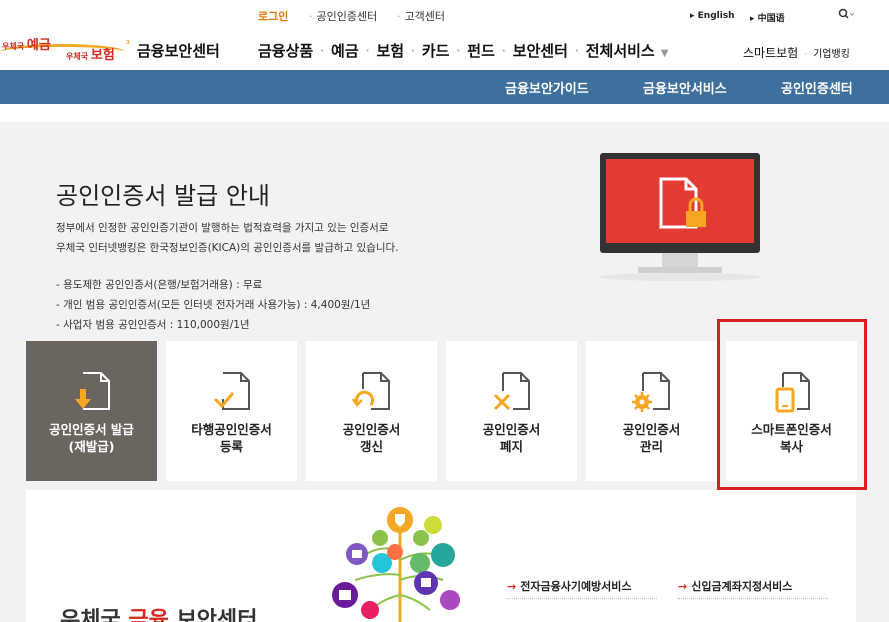 The width and height of the screenshot is (889, 622). Describe the element at coordinates (38, 45) in the screenshot. I see `logo-deposit-word: 예금` at that location.